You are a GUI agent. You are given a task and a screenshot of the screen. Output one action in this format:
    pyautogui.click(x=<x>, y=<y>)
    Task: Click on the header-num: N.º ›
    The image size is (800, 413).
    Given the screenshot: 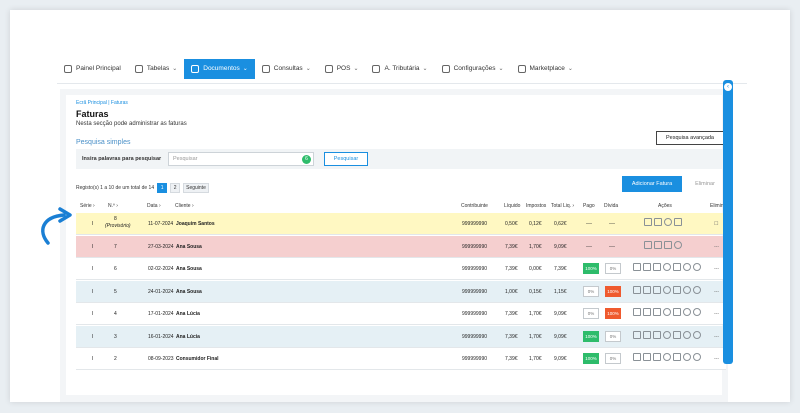 What is the action you would take?
    pyautogui.click(x=113, y=206)
    